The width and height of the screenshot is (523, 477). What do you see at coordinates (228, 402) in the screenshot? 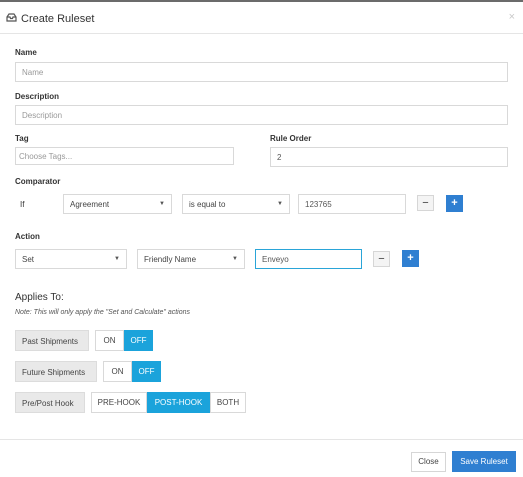
I see `both-hook-toggle: BOTH` at bounding box center [228, 402].